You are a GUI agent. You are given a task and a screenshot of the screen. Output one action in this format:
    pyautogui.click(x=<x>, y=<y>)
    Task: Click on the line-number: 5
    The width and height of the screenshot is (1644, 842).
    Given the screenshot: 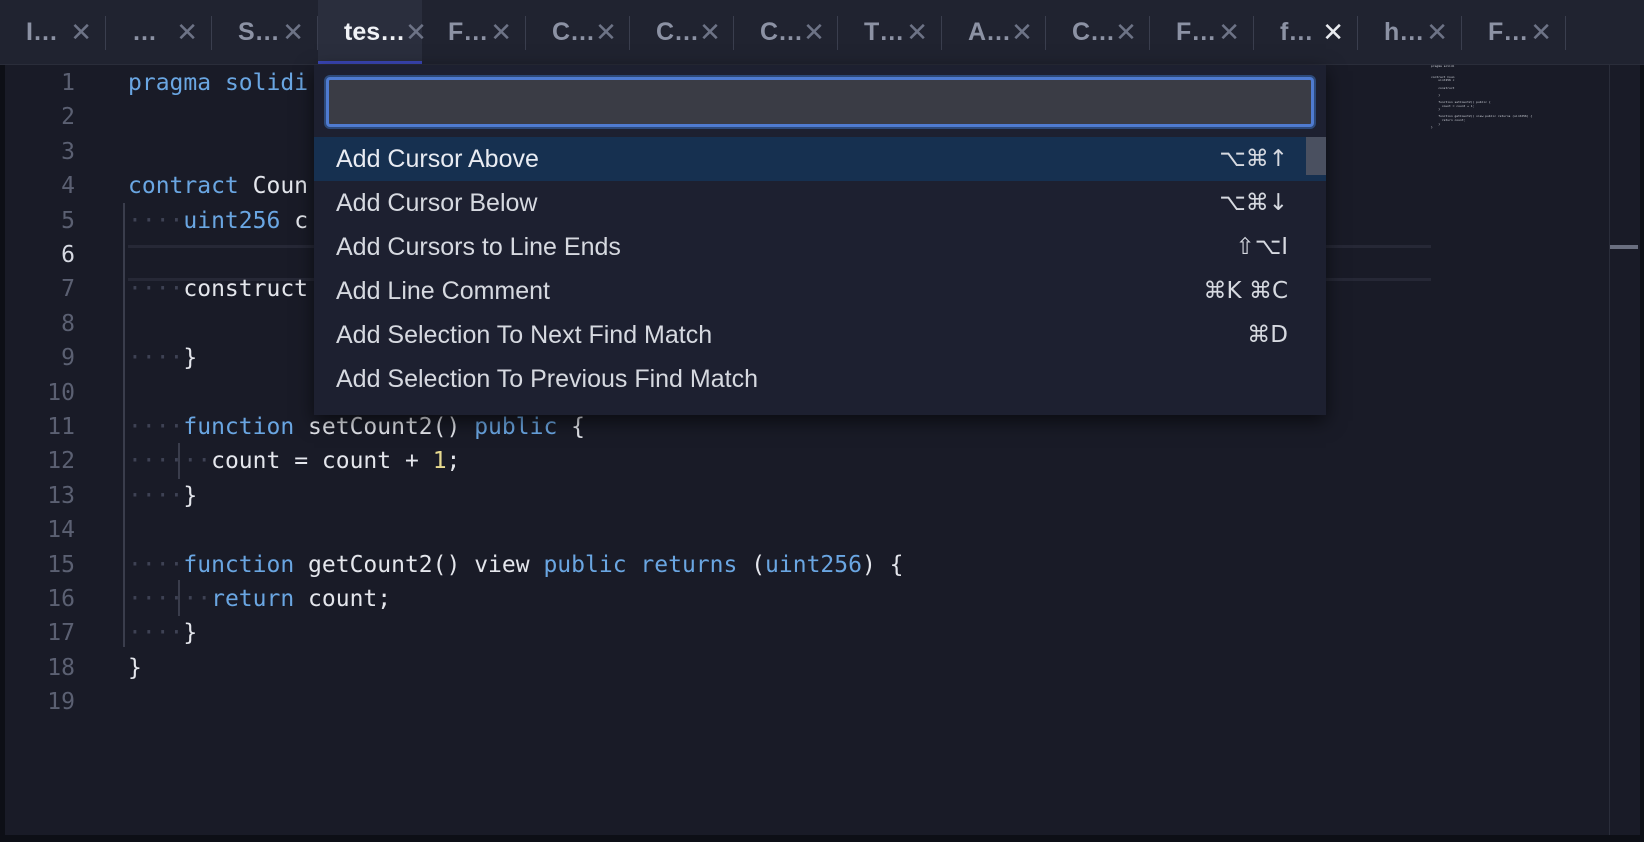 What is the action you would take?
    pyautogui.click(x=68, y=220)
    